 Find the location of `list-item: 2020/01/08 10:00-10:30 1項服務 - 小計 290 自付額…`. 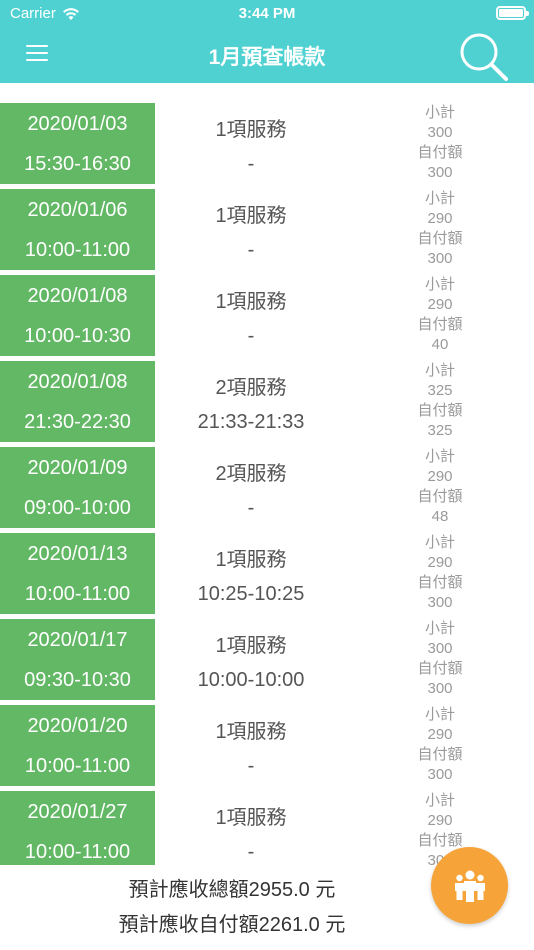

list-item: 2020/01/08 10:00-10:30 1項服務 - 小計 290 自付額… is located at coordinates (267, 315).